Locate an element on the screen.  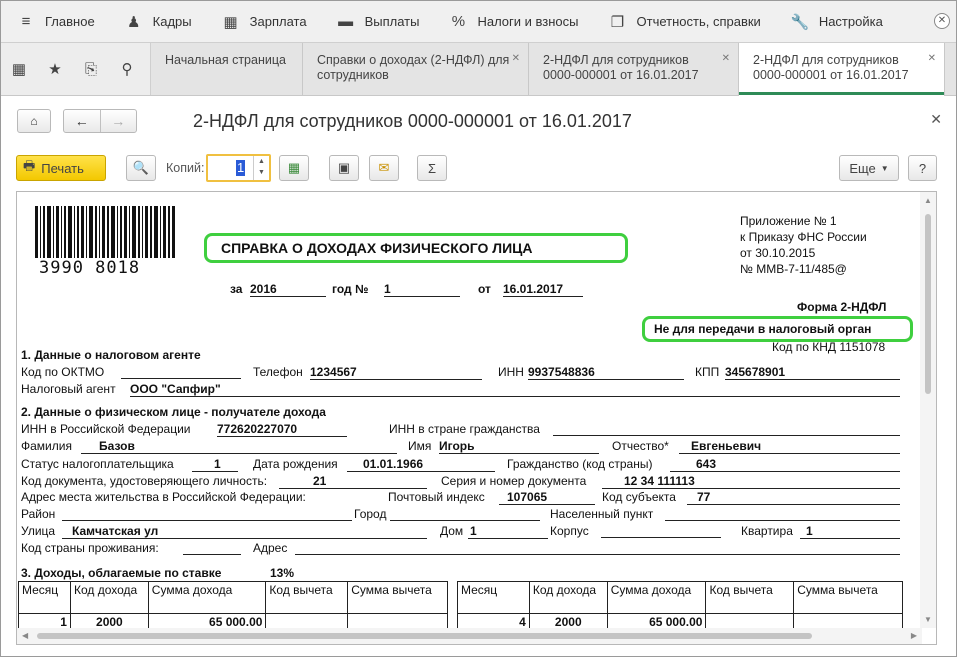
home-icon: ⌂ is located at coordinates (34, 121).